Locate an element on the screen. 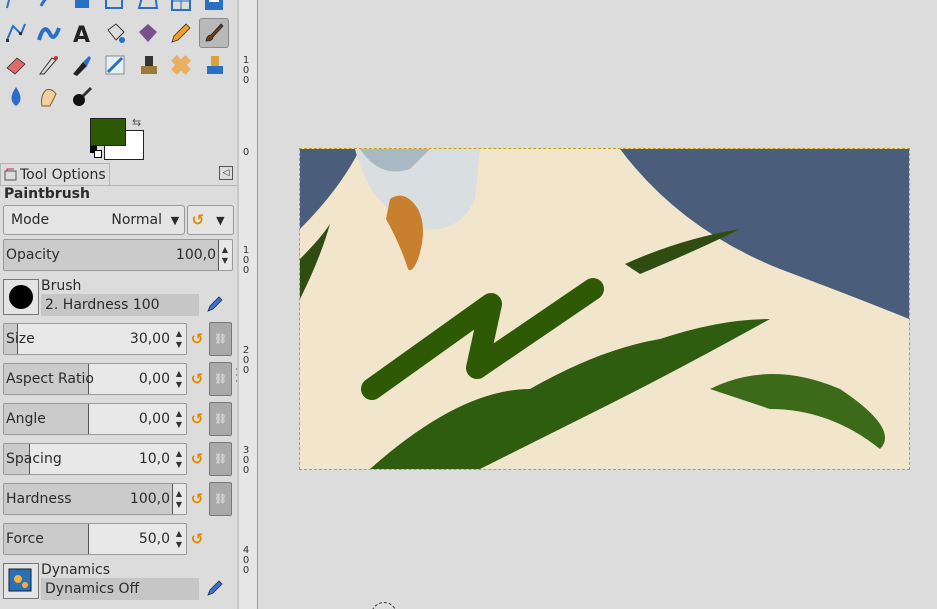  clone-tool-button is located at coordinates (148, 65).